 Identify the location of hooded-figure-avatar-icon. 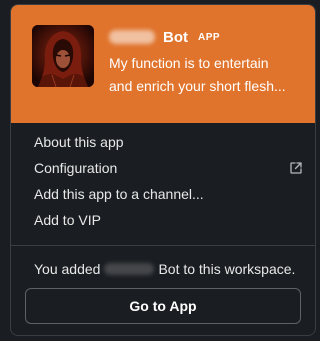
(63, 56).